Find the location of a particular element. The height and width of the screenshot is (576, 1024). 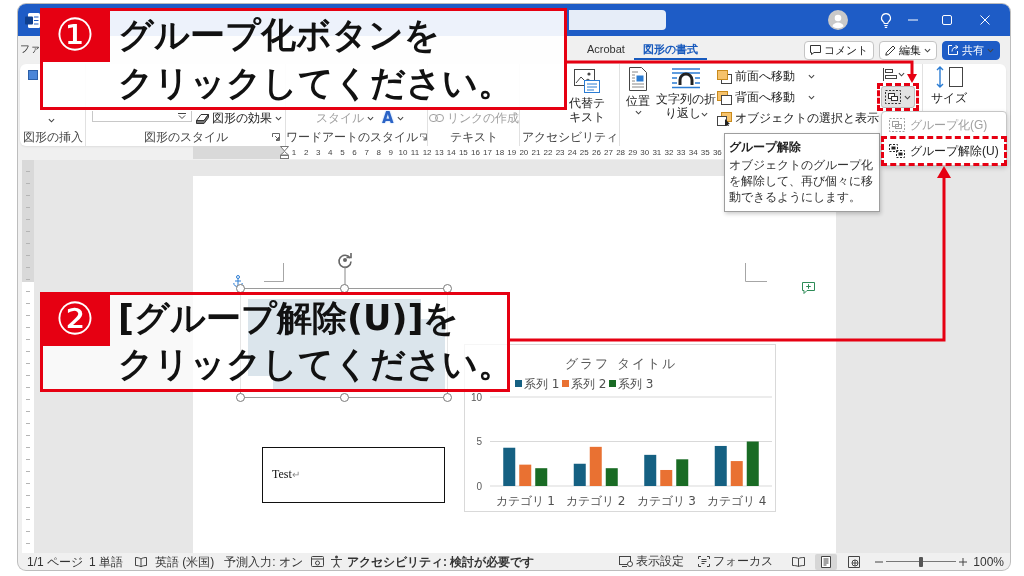

share-button: 共有 is located at coordinates (971, 50).